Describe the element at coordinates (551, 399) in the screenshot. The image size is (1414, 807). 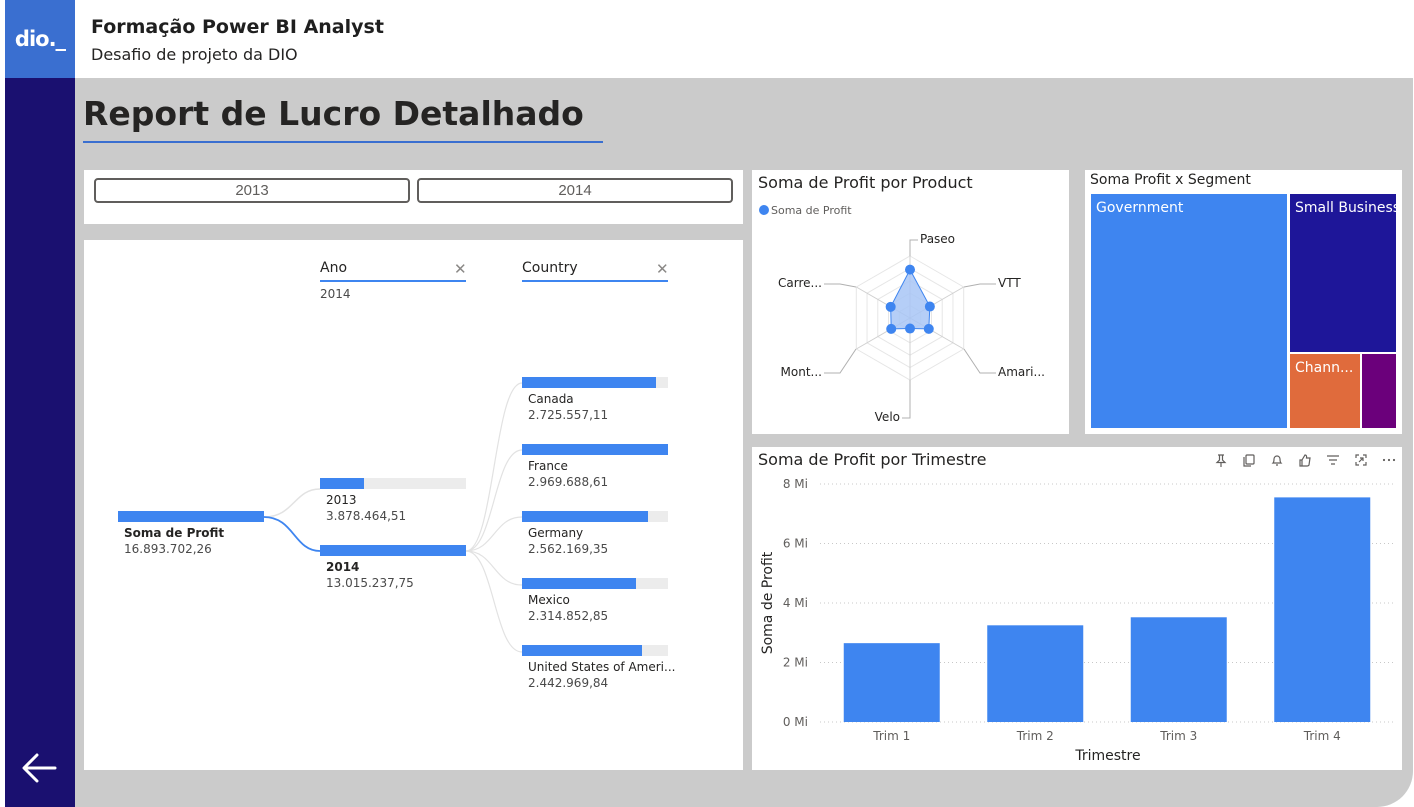
I see `node-label: Canada` at that location.